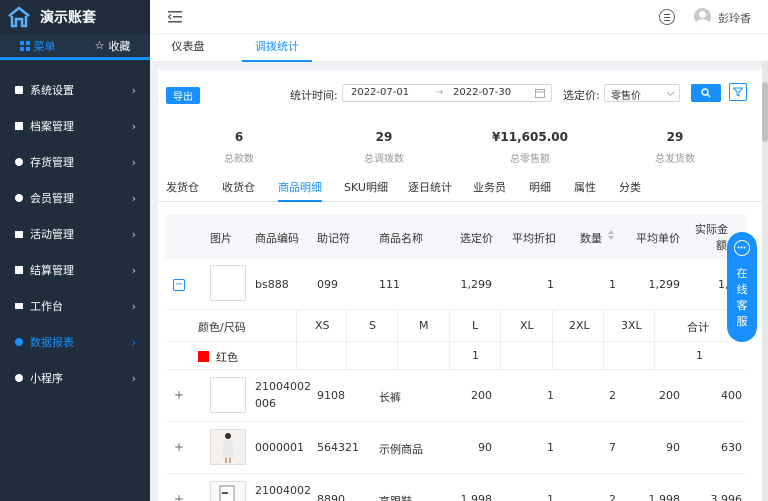 The height and width of the screenshot is (501, 768). Describe the element at coordinates (300, 191) in the screenshot. I see `subtab-product-detail: 商品明细` at that location.